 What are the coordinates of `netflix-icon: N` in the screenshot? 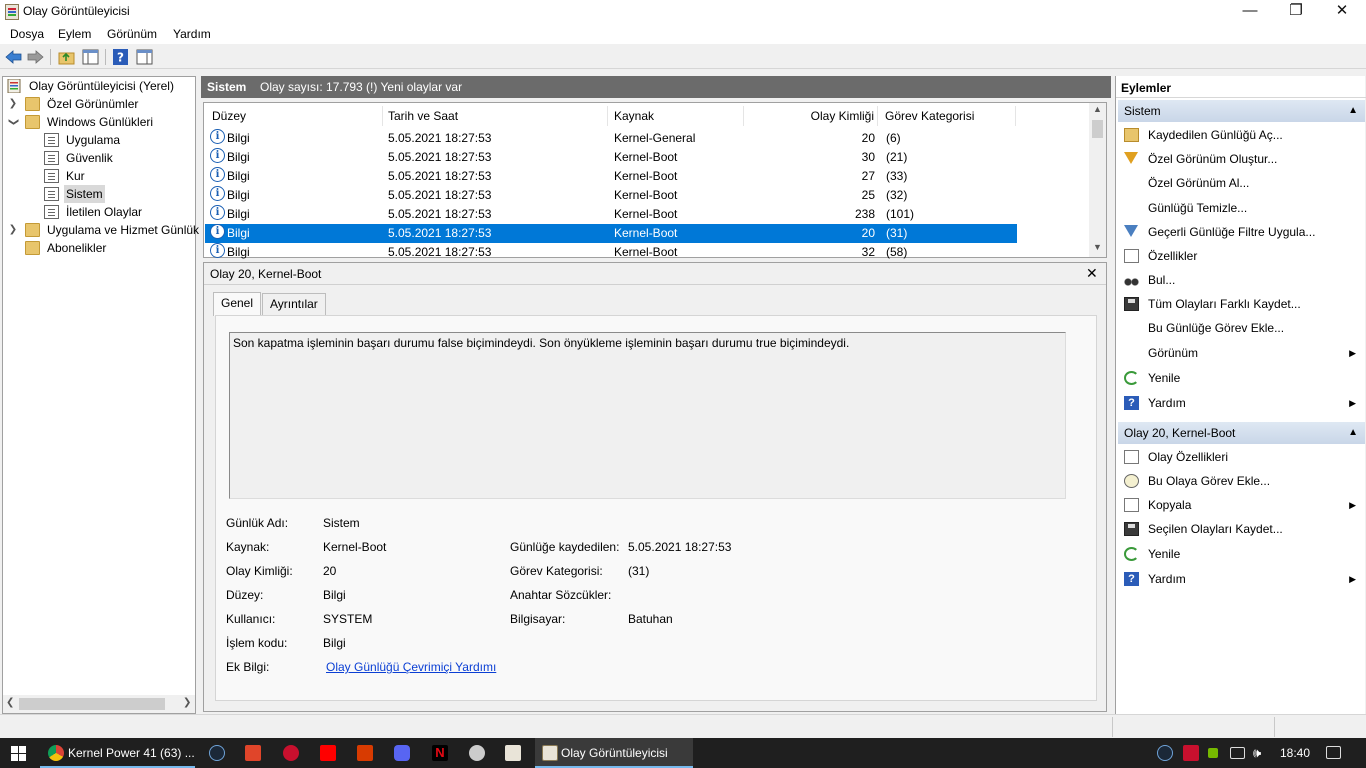 It's located at (440, 753).